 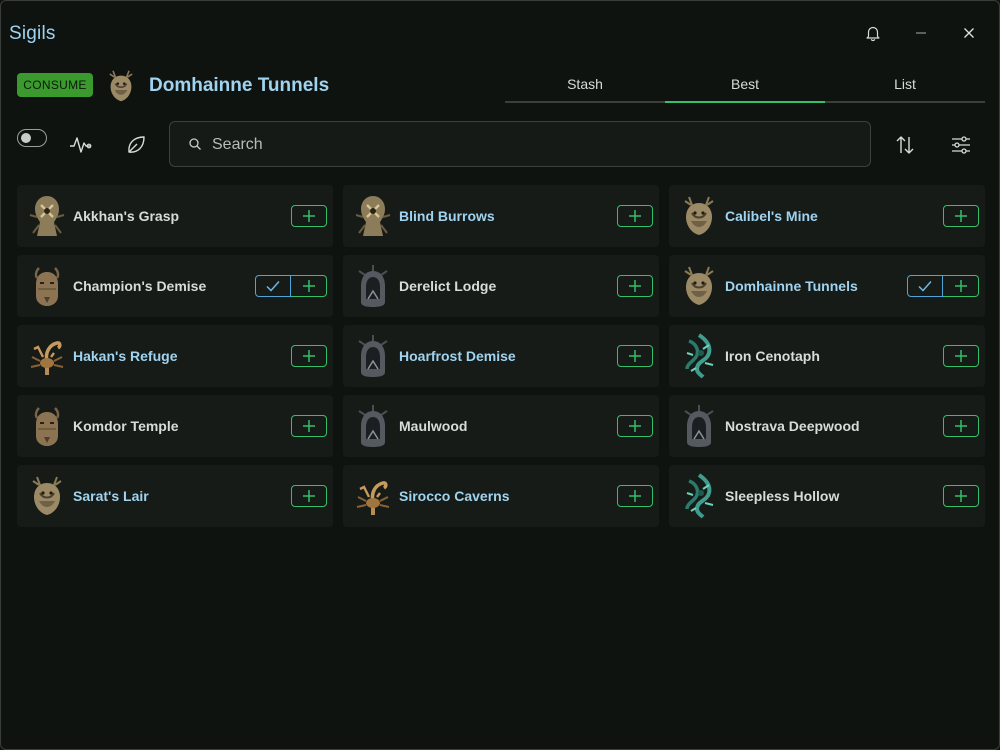 I want to click on leaf-button, so click(x=136, y=145).